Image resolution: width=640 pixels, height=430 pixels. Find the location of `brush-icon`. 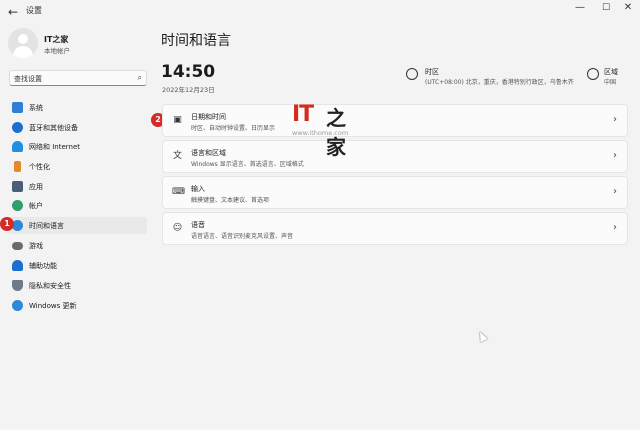

brush-icon is located at coordinates (17, 166).